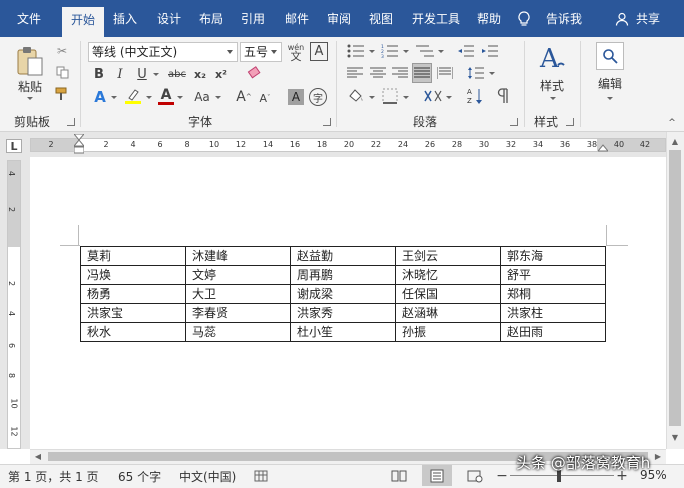  I want to click on vertical-ruler: 4 2 2 4 6 8 10 12, so click(14, 304).